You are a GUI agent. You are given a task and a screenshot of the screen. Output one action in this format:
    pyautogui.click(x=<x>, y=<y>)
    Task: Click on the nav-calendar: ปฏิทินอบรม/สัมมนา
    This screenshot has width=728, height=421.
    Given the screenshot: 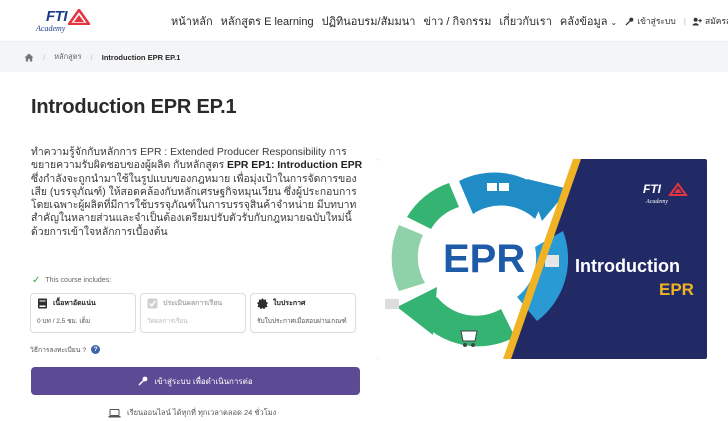 What is the action you would take?
    pyautogui.click(x=369, y=21)
    